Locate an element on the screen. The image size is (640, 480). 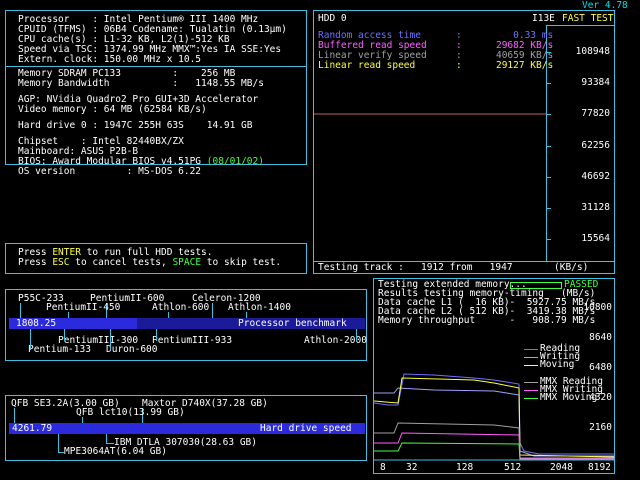
bios-date: (08/01/02) is located at coordinates (235, 161).